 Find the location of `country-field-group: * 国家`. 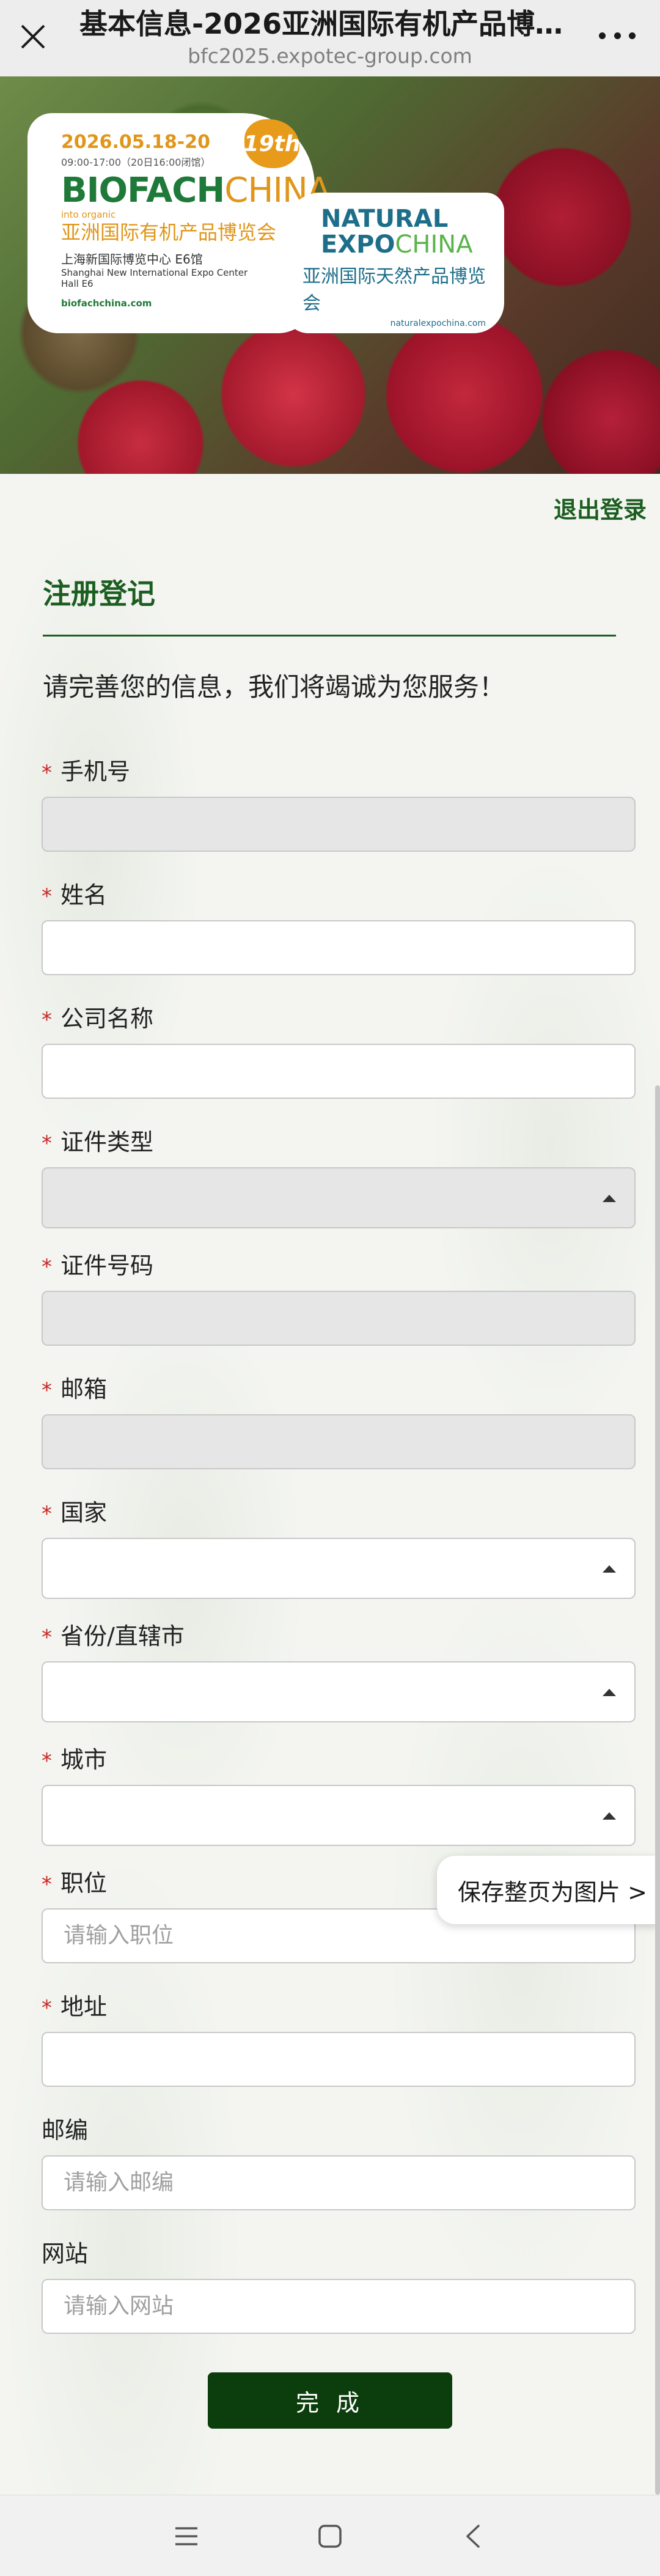

country-field-group: * 国家 is located at coordinates (339, 1547).